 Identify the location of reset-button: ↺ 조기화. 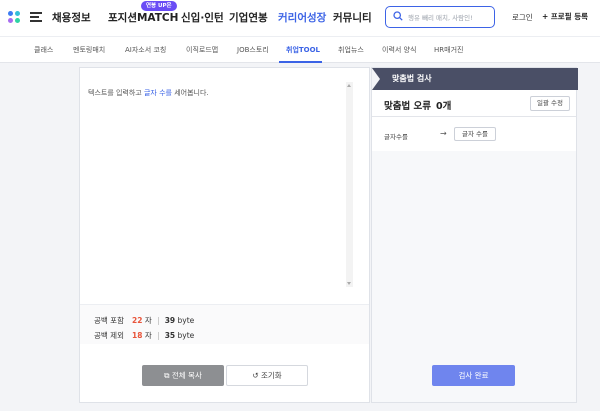
(267, 375).